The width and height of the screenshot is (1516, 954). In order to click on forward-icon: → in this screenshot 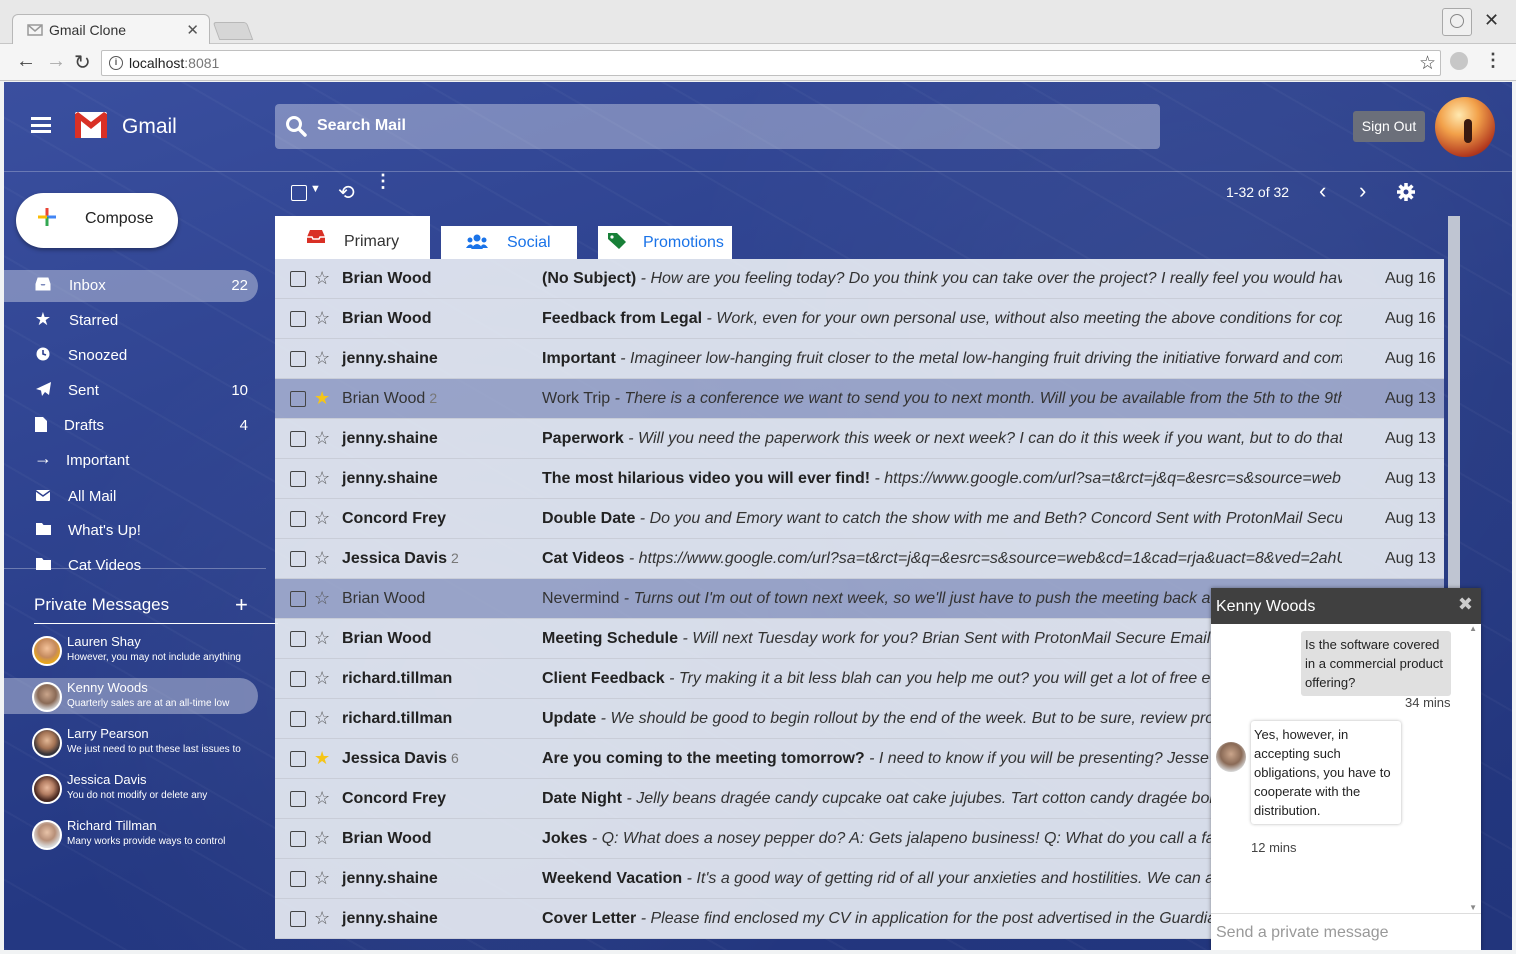, I will do `click(56, 61)`.